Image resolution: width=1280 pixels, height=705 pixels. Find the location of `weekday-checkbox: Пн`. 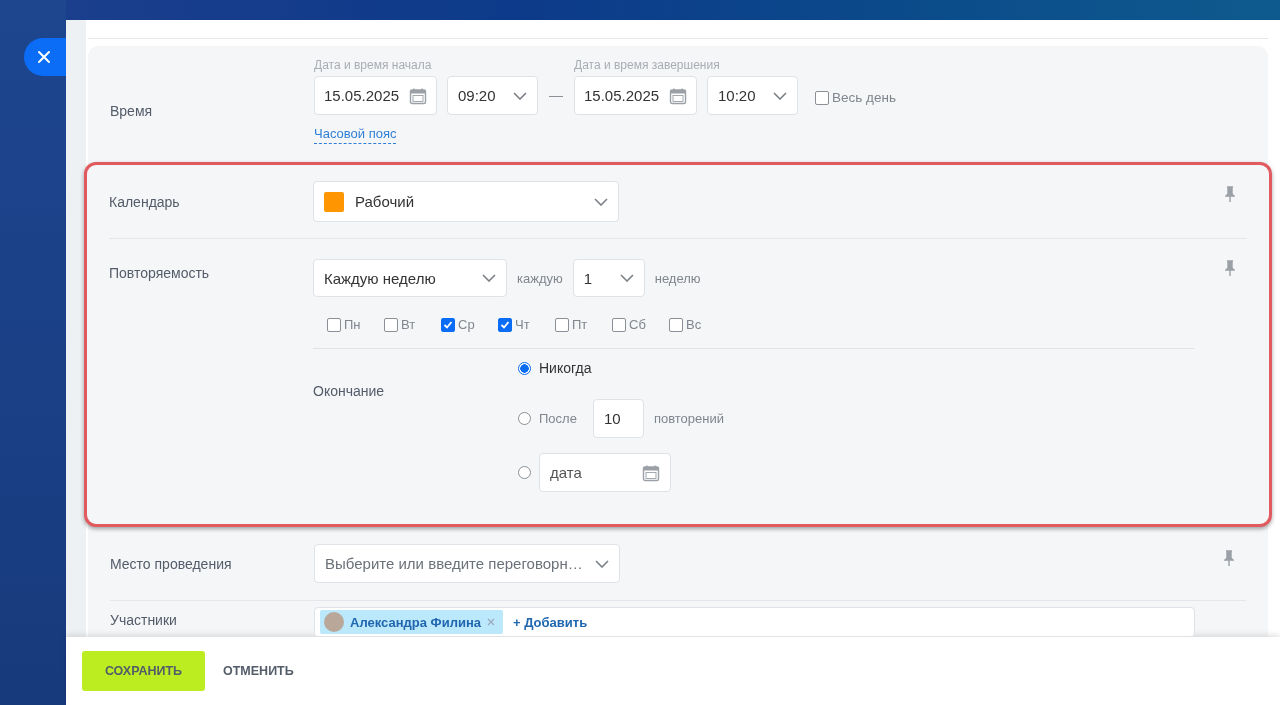

weekday-checkbox: Пн is located at coordinates (355, 324).